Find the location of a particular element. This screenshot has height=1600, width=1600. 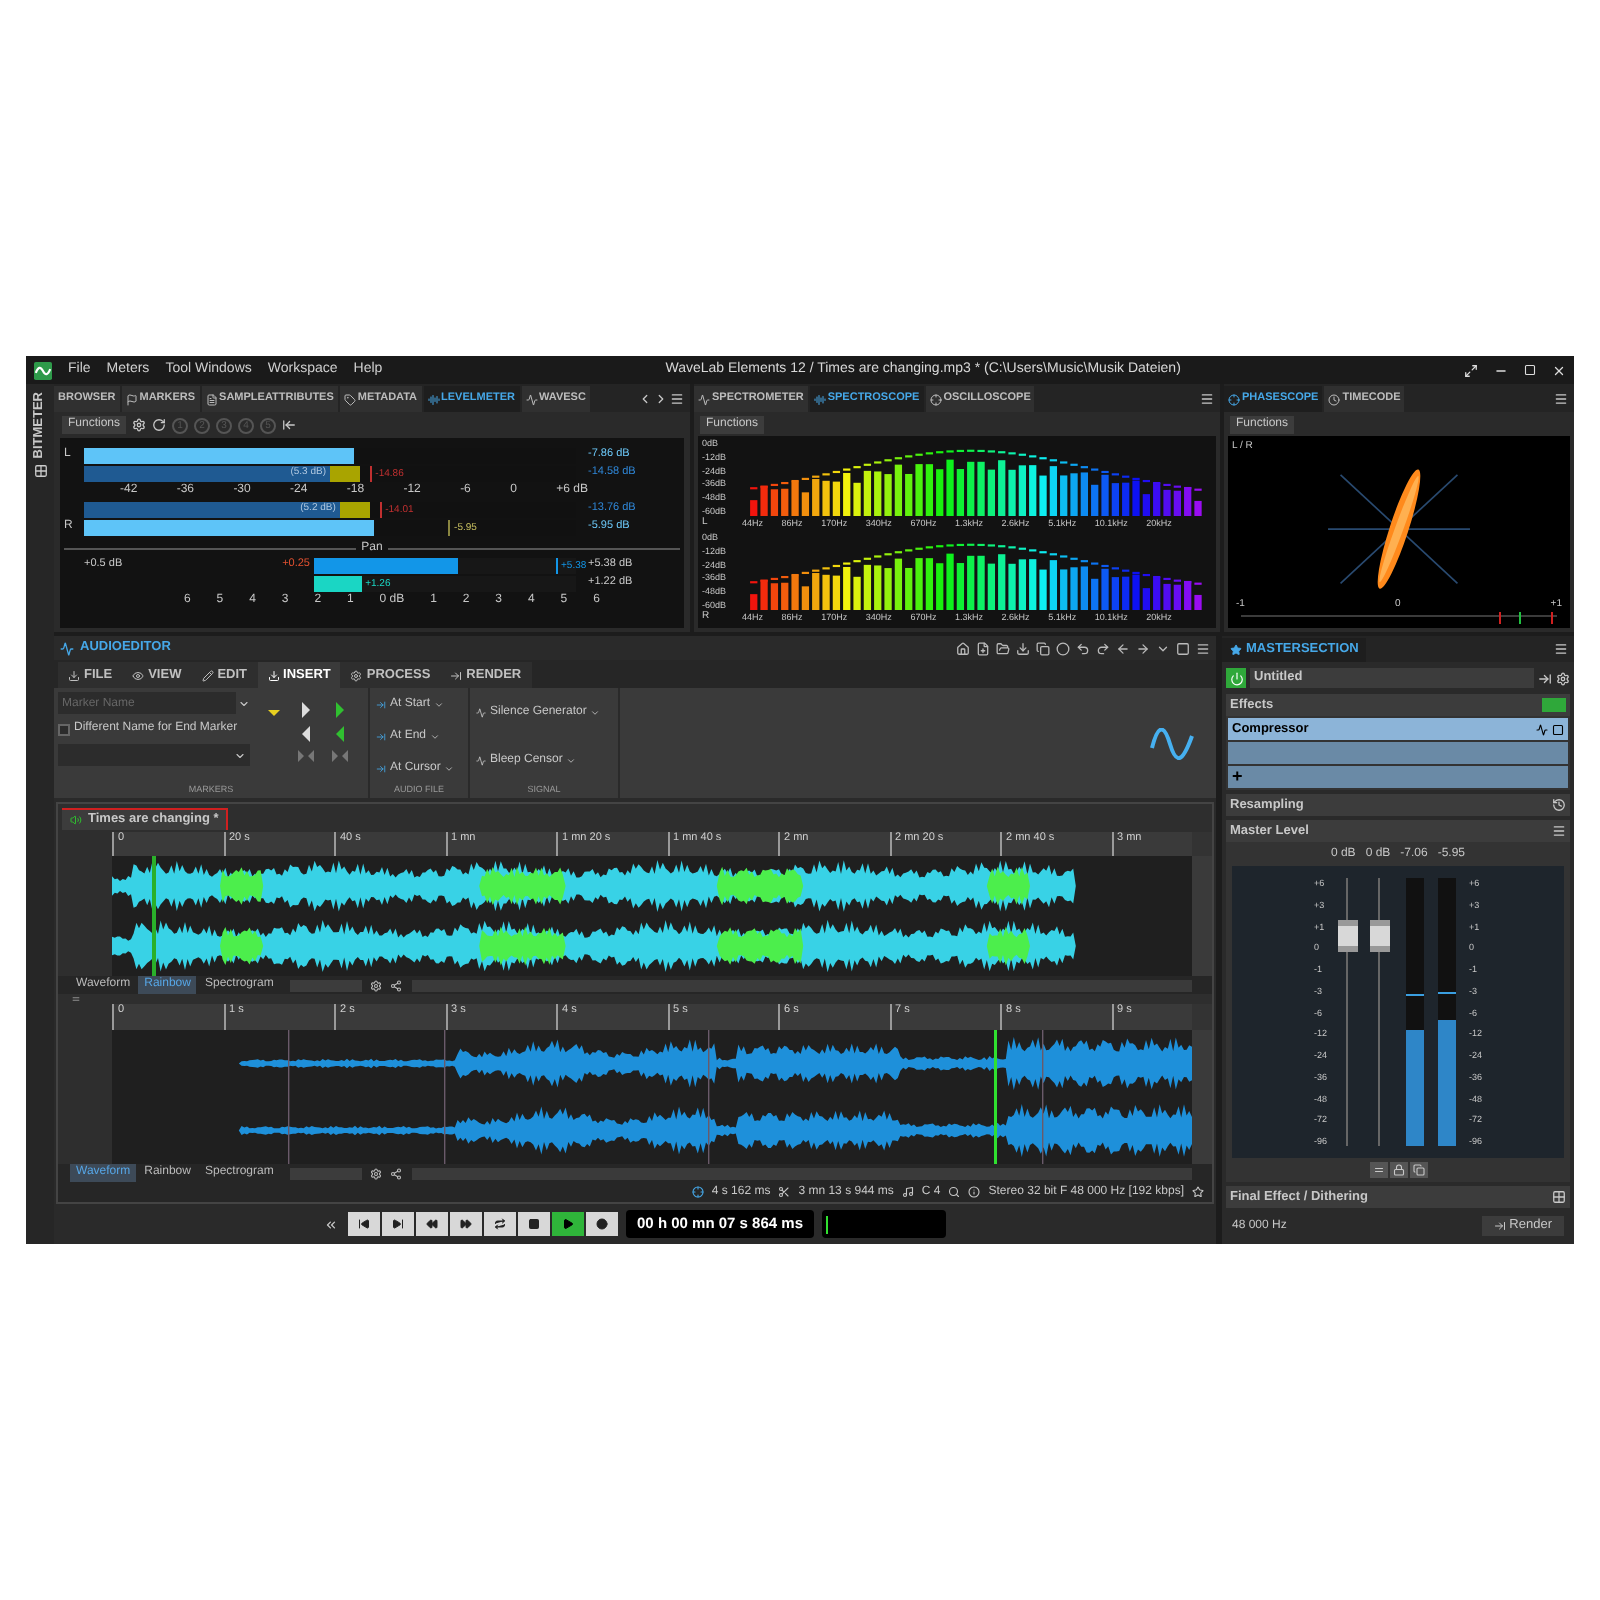

home-icon is located at coordinates (963, 648).